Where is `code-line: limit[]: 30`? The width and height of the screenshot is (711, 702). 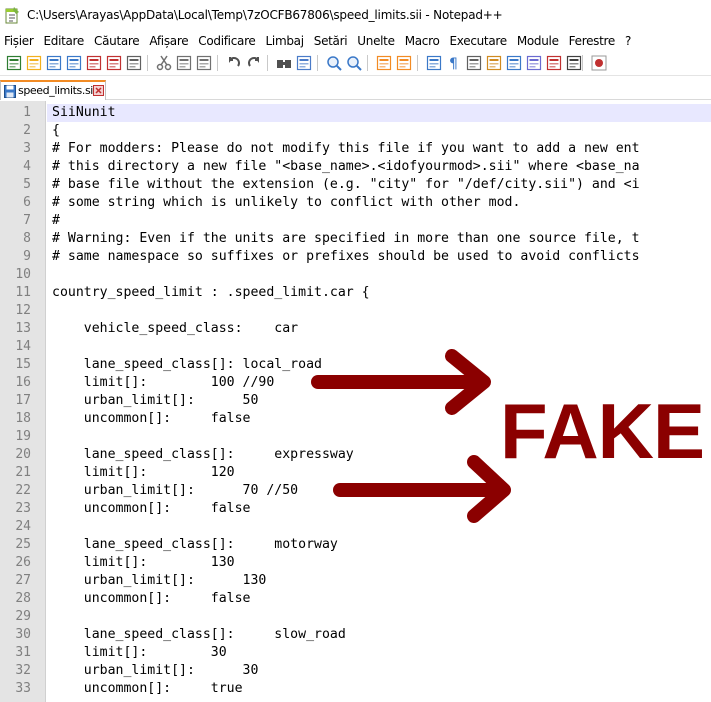
code-line: limit[]: 30 is located at coordinates (139, 653).